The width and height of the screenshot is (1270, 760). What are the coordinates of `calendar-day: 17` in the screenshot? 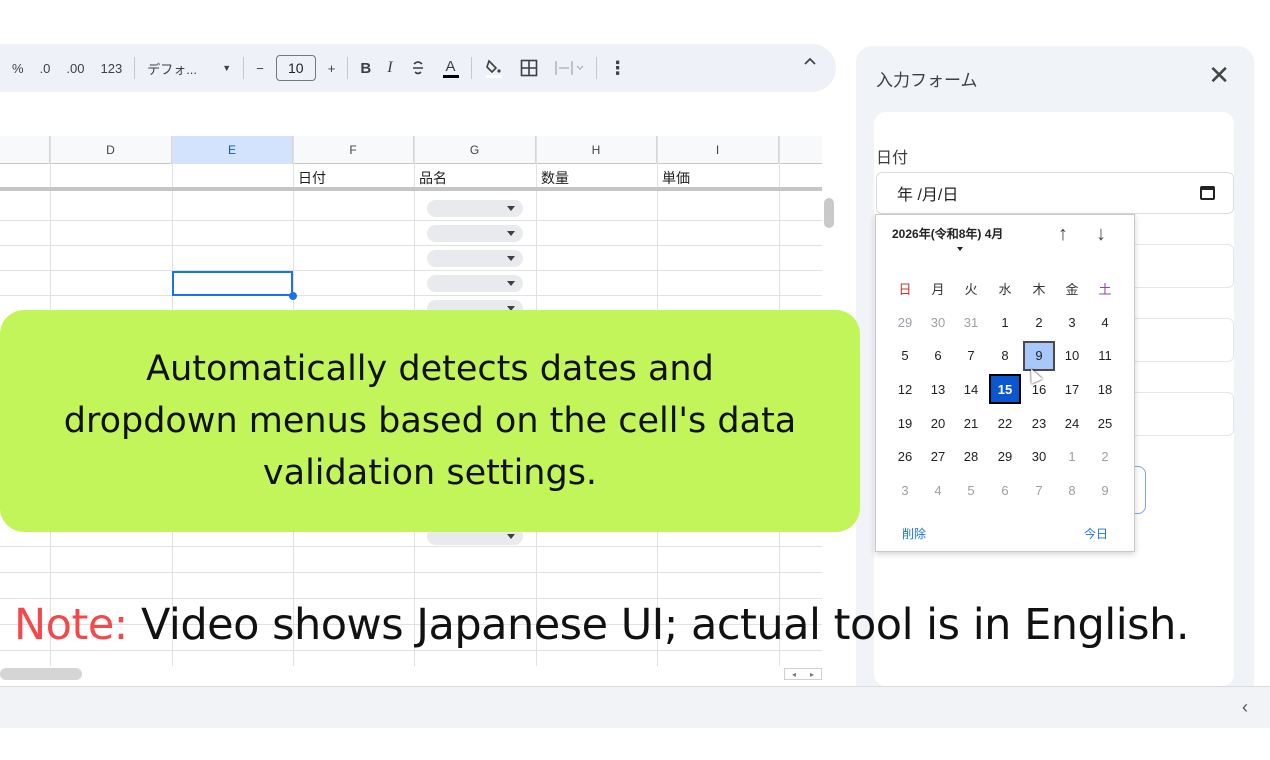 It's located at (1072, 389).